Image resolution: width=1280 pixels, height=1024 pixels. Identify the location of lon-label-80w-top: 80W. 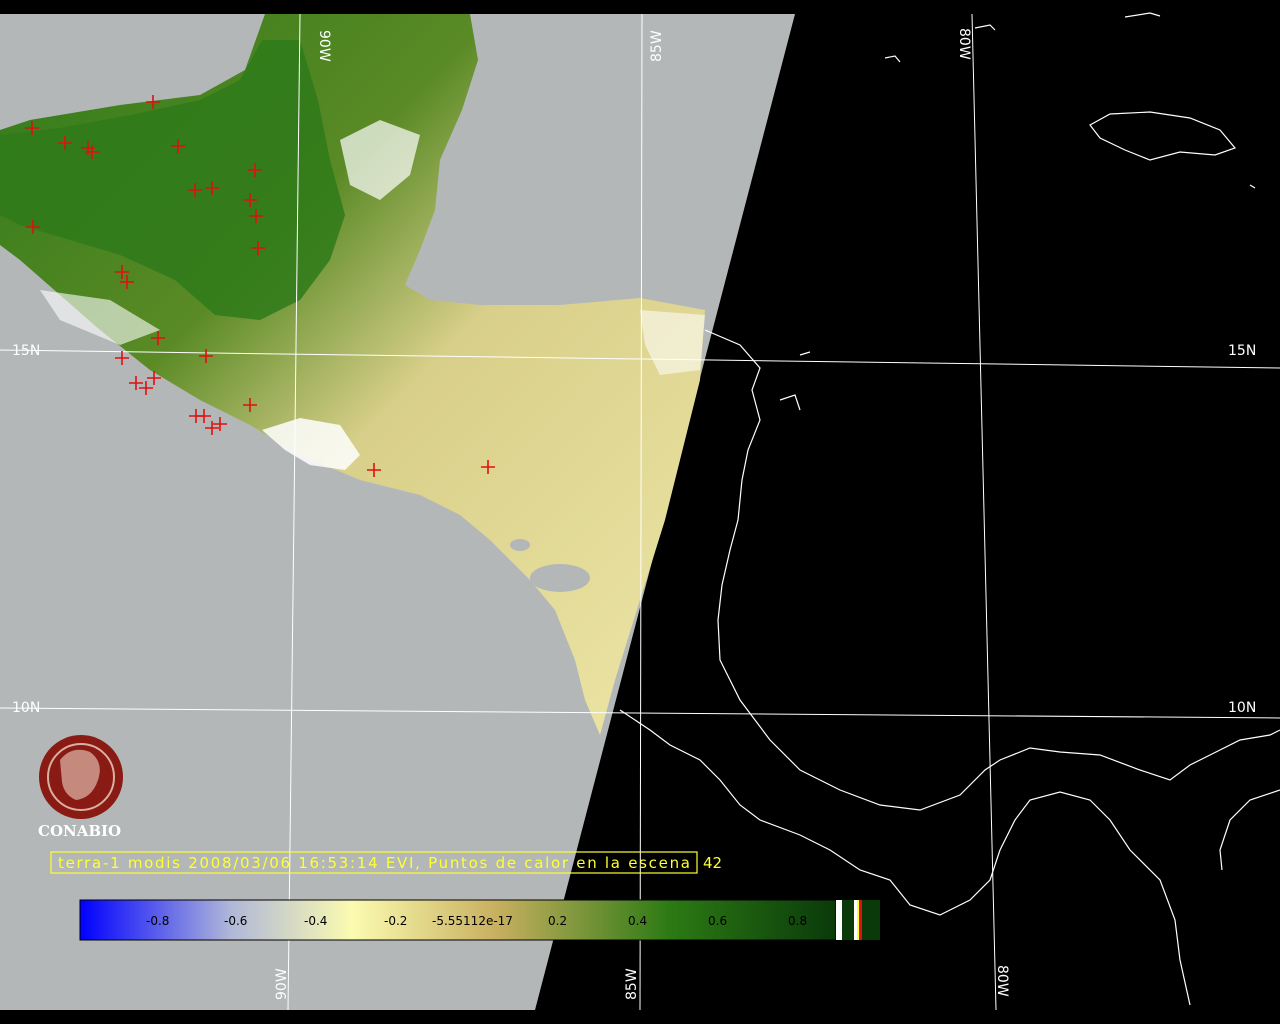
(964, 44).